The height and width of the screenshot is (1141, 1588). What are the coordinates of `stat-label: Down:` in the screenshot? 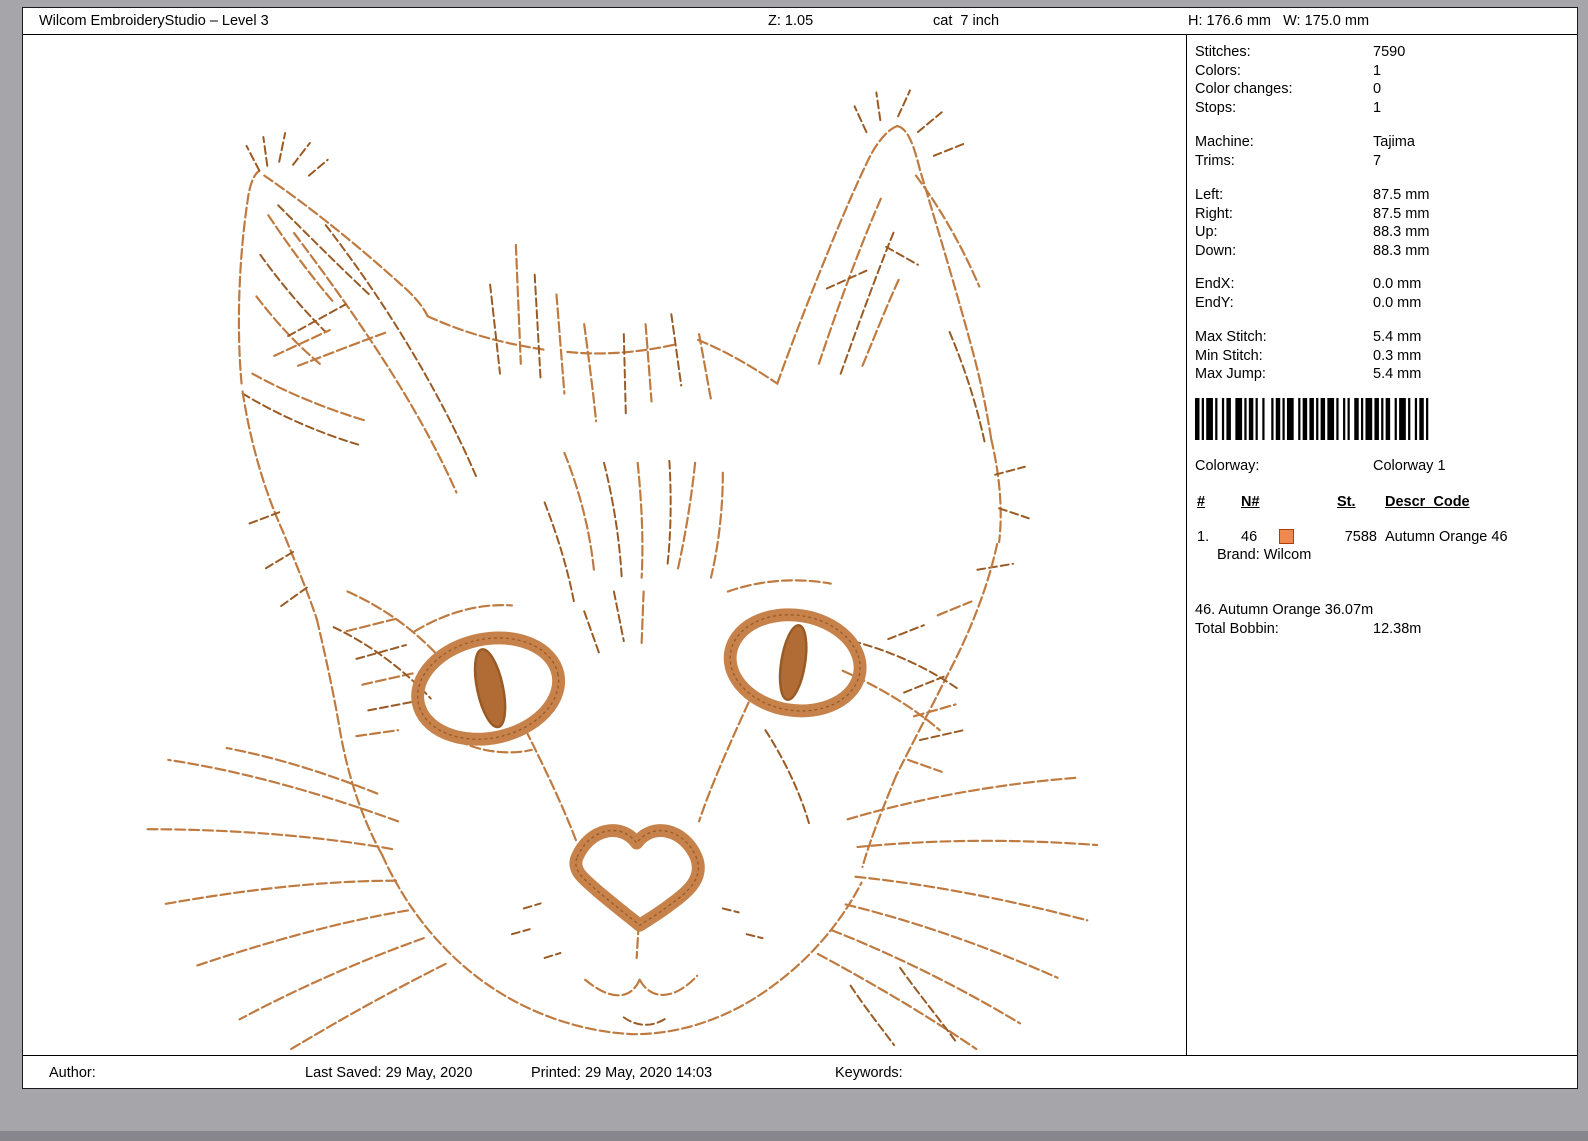 It's located at (1216, 250).